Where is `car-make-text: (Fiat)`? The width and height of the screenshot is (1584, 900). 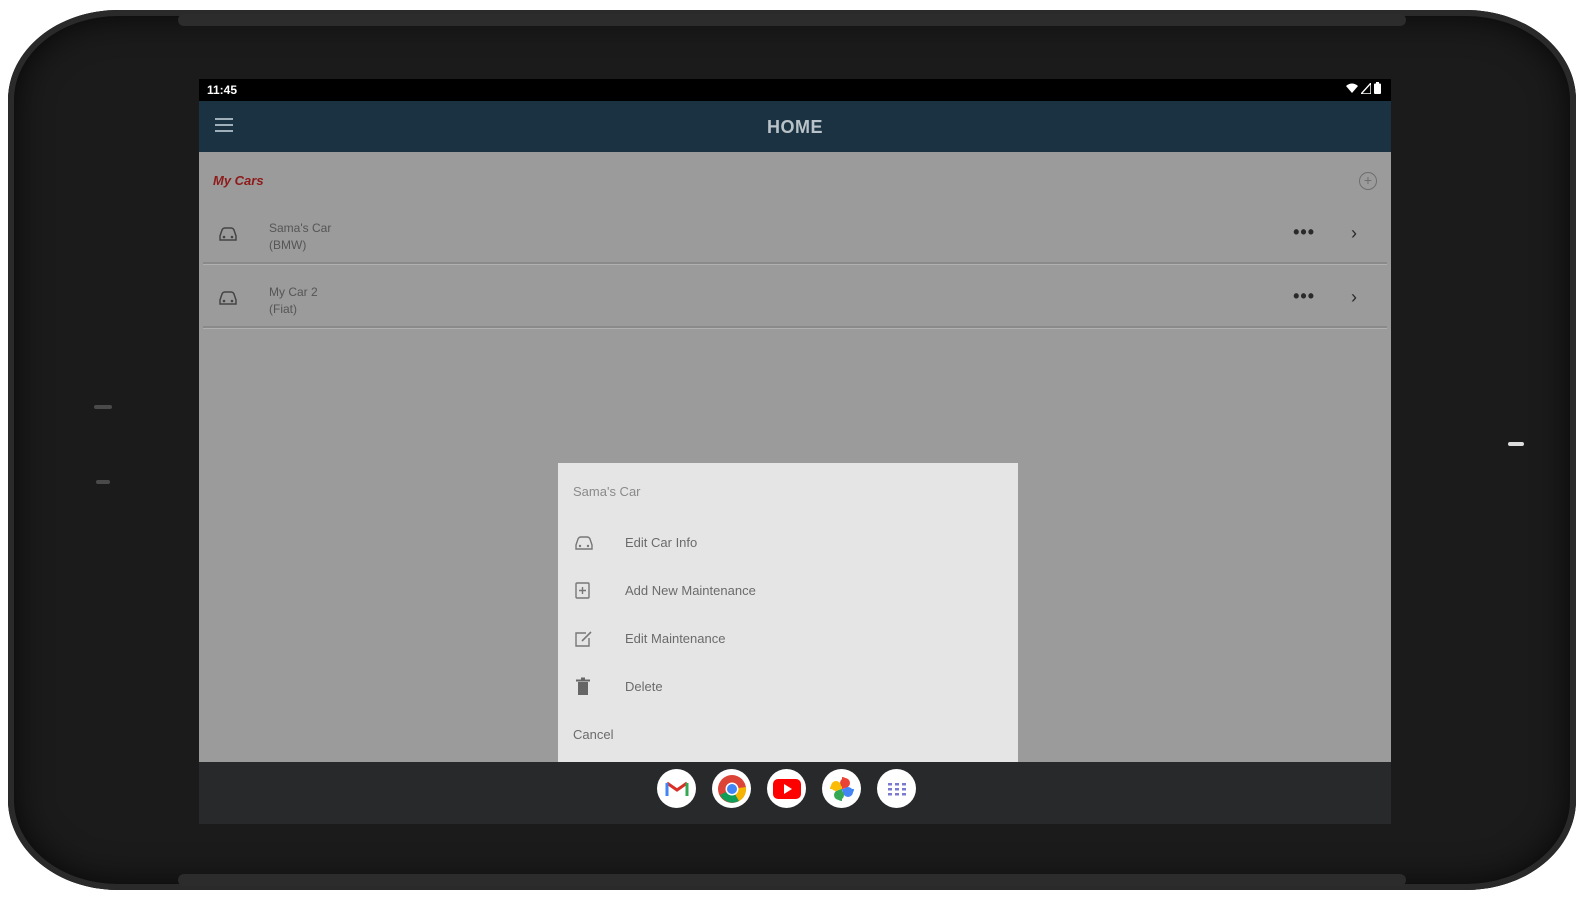
car-make-text: (Fiat) is located at coordinates (283, 309).